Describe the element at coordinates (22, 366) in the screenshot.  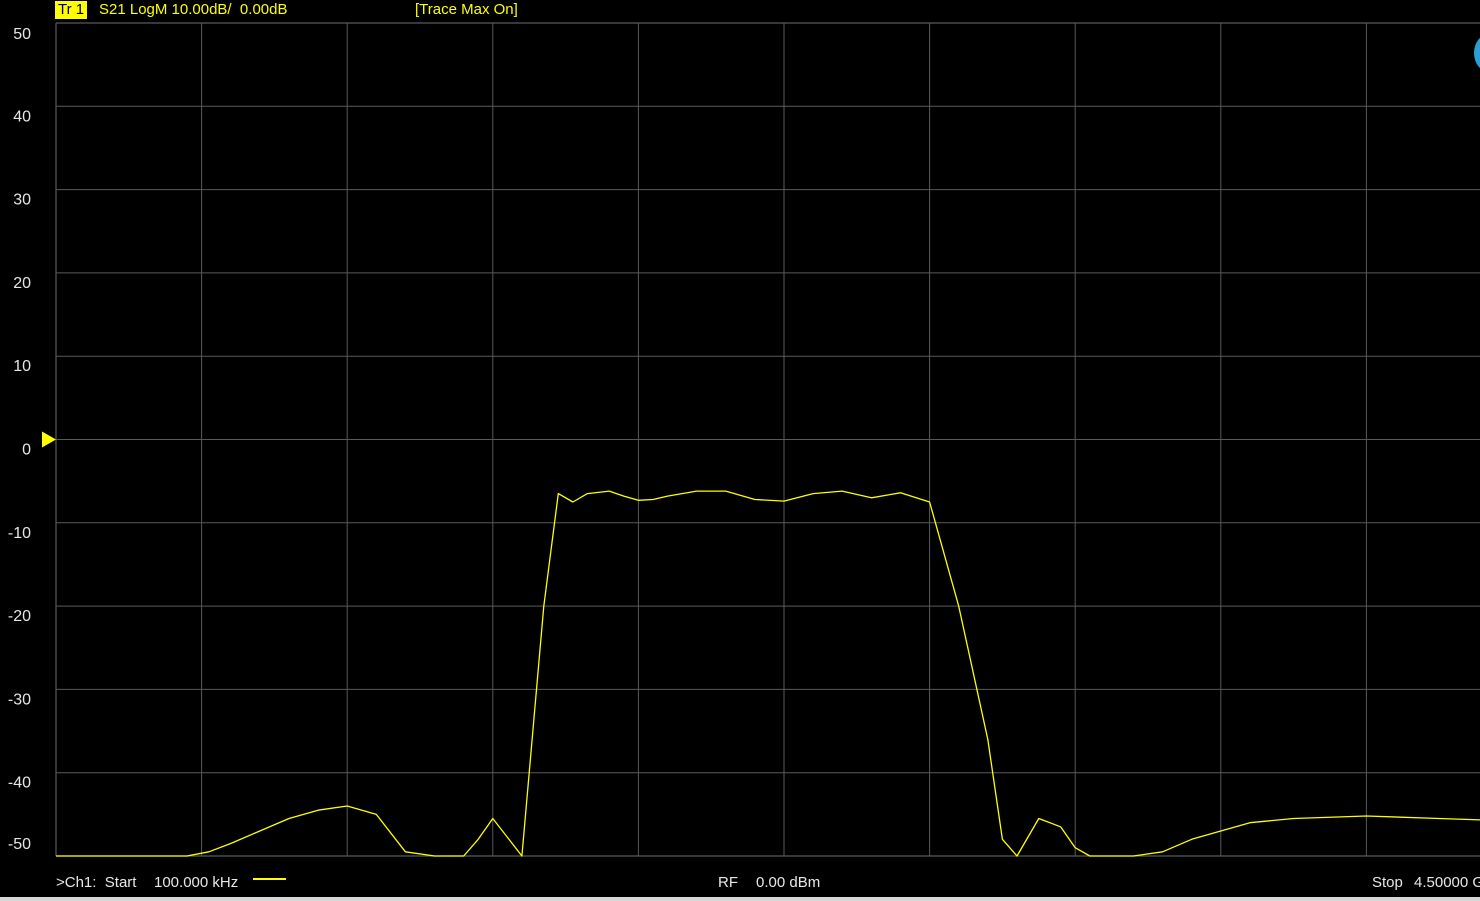
I see `y-tick-label: 10` at that location.